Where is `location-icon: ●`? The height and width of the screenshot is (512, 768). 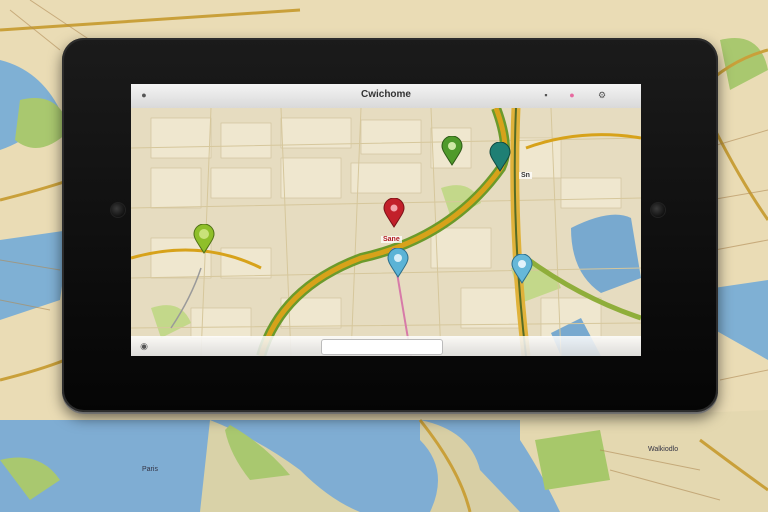 location-icon: ● is located at coordinates (572, 95).